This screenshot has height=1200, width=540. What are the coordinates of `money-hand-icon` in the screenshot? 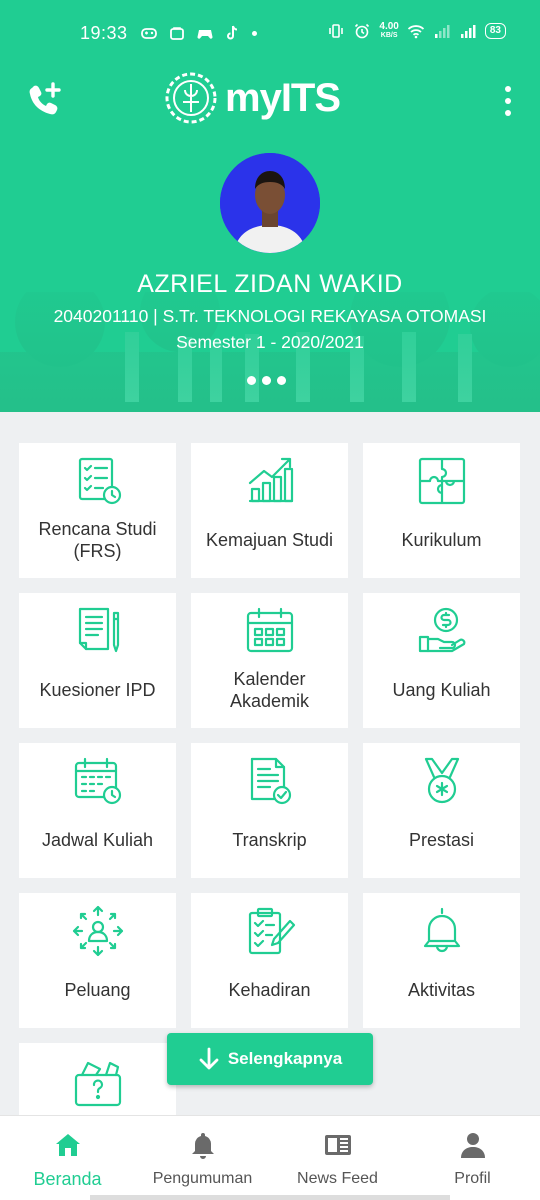 It's located at (442, 630).